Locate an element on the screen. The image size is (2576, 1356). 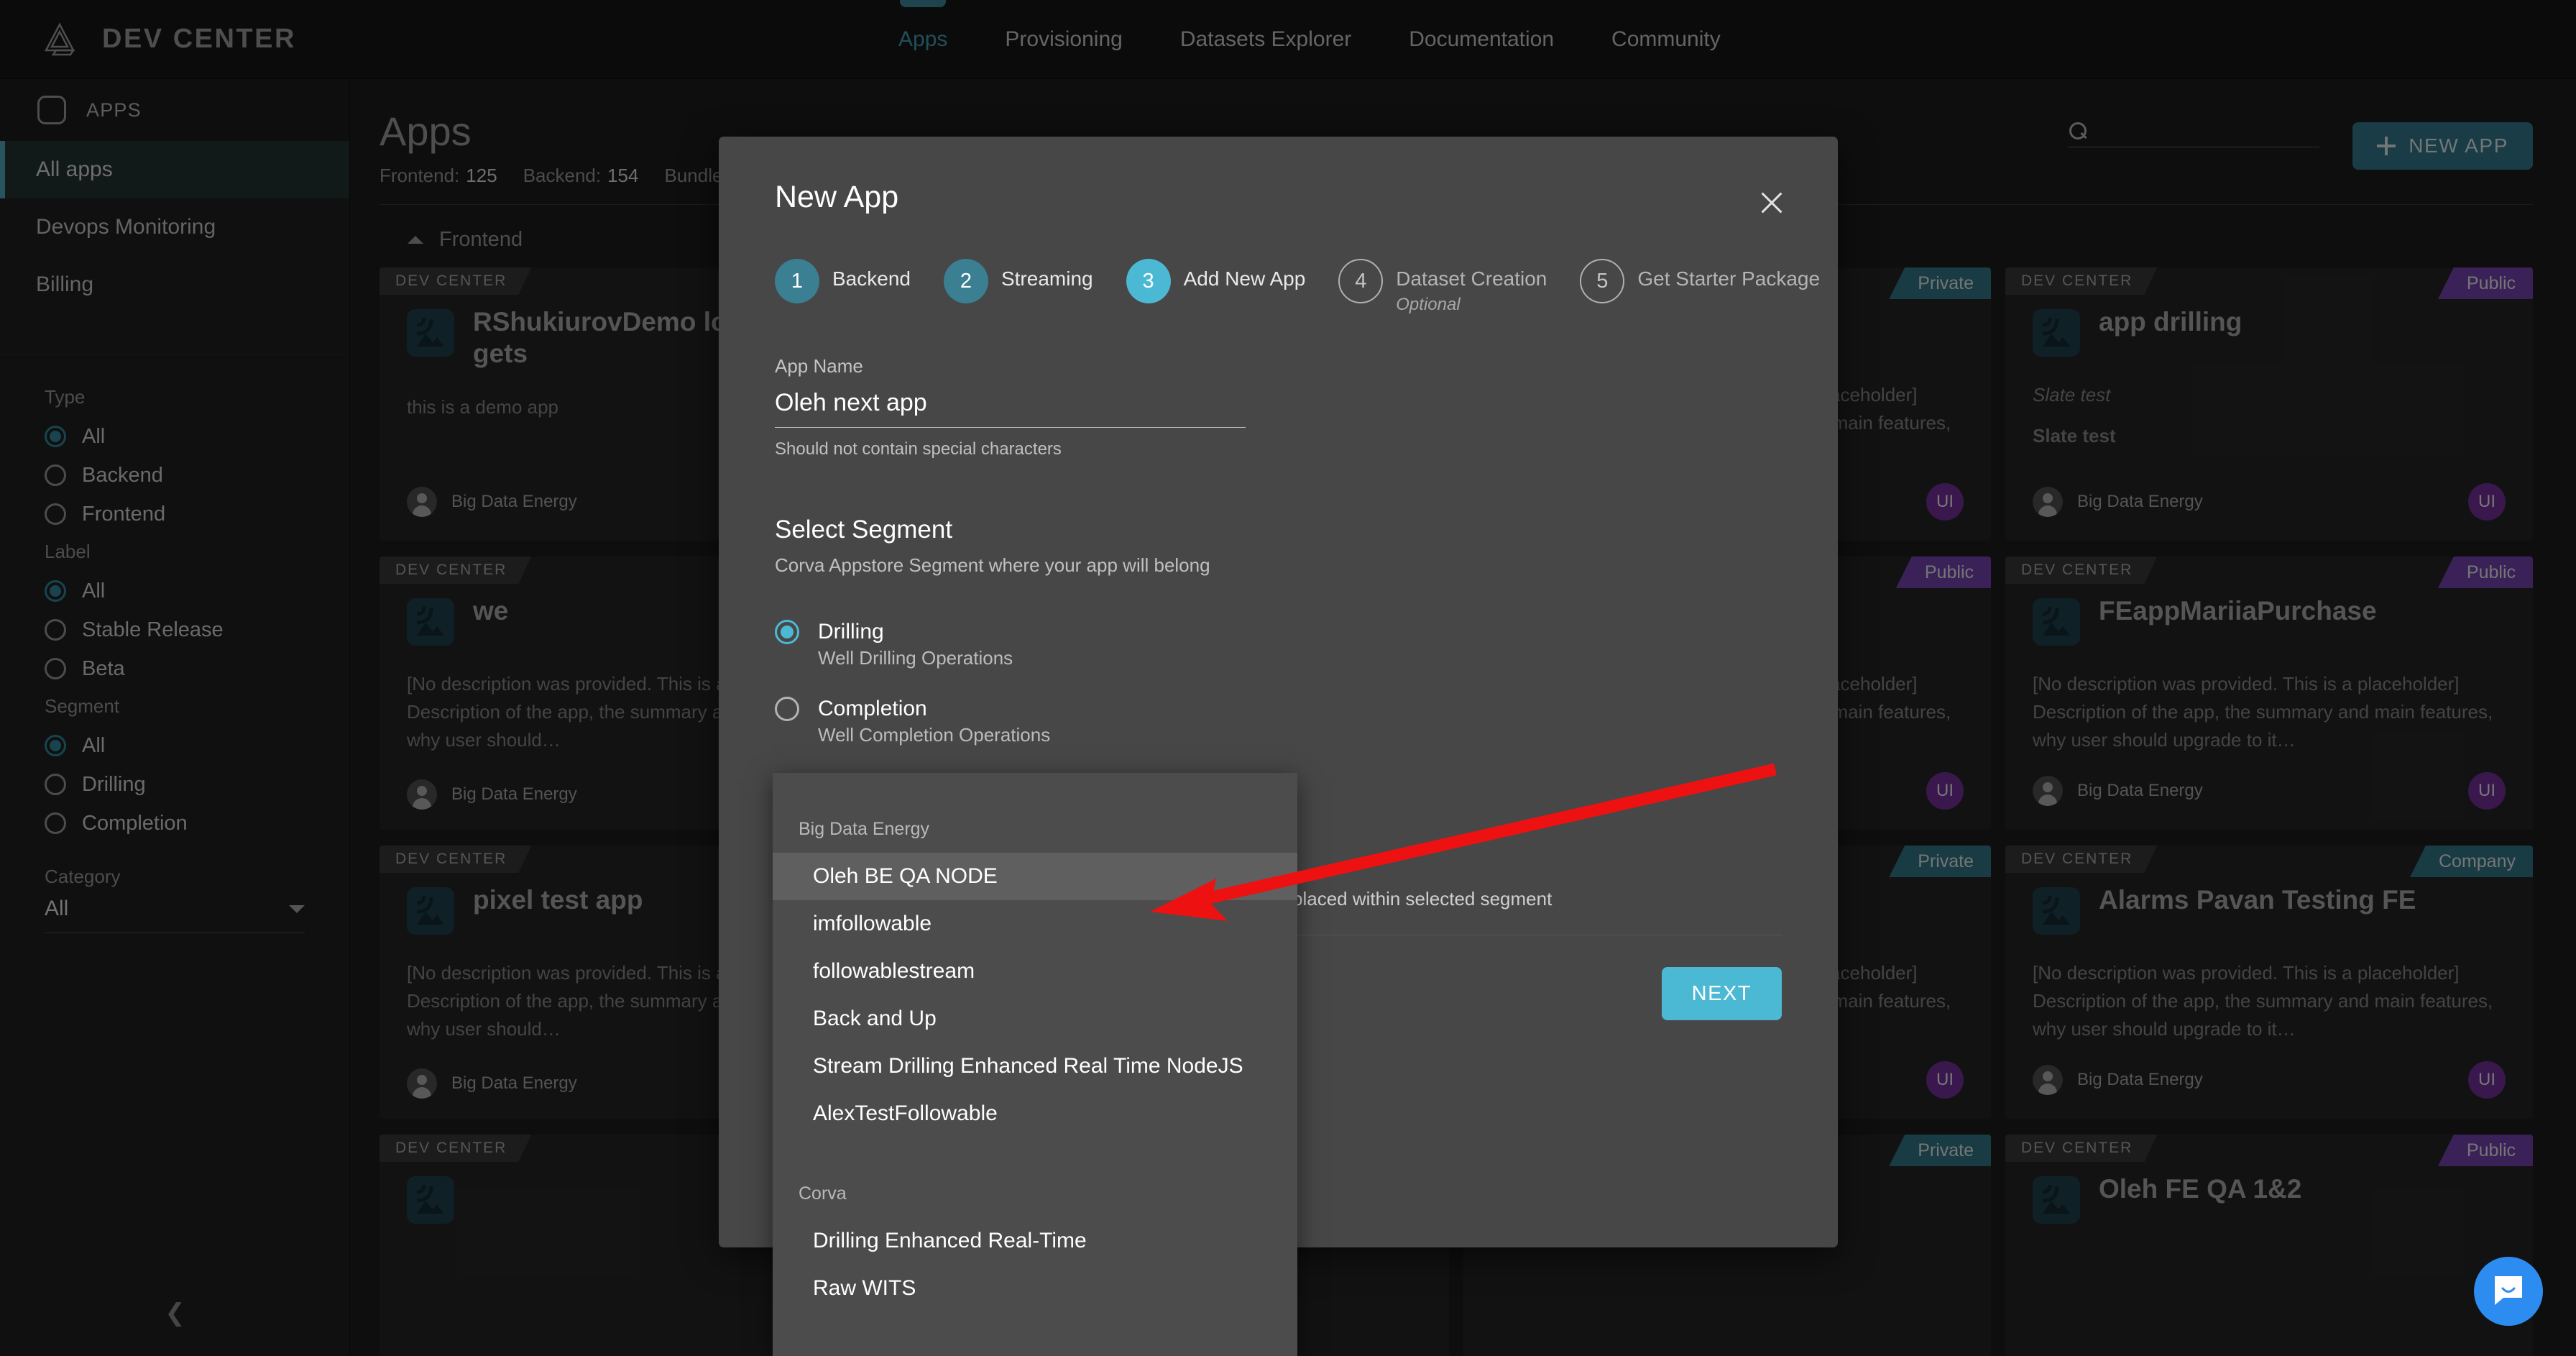
chat-widget-button is located at coordinates (2508, 1291).